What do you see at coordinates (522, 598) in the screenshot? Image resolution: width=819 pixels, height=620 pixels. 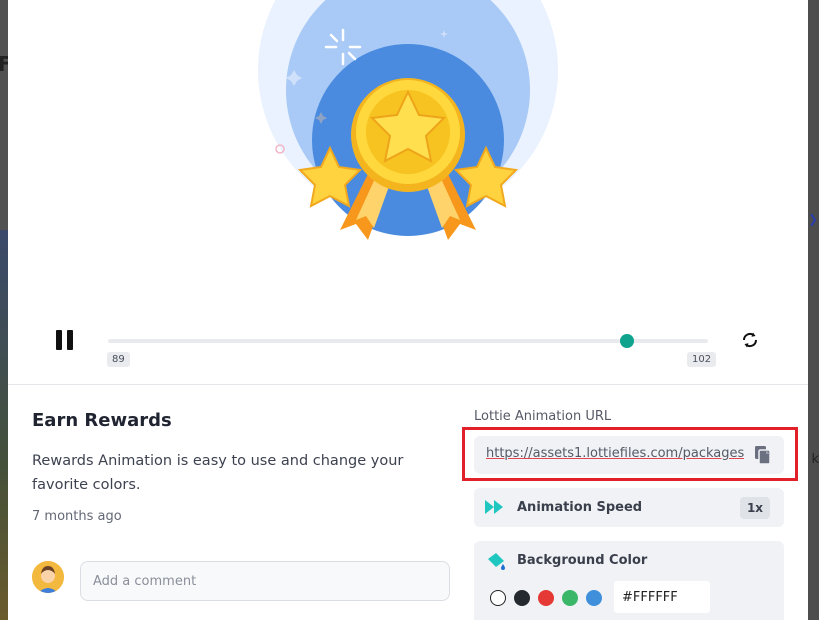 I see `swatch-black` at bounding box center [522, 598].